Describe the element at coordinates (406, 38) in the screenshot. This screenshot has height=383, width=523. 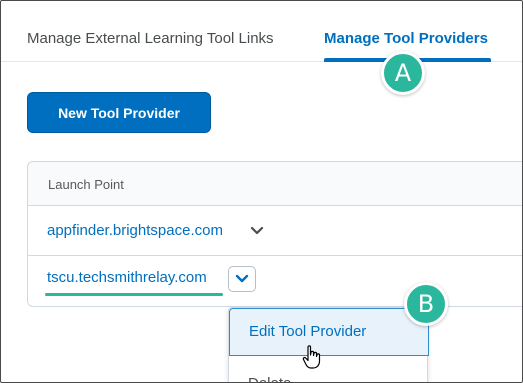
I see `tab-manage-tool-providers: Manage Tool Providers` at that location.